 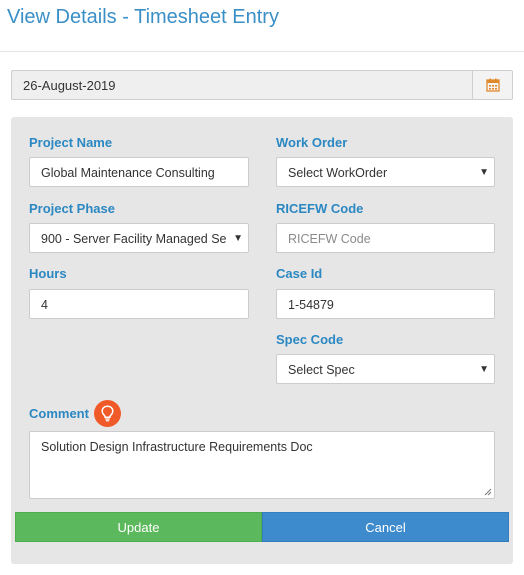 What do you see at coordinates (143, 17) in the screenshot?
I see `page-title: View Details - Timesheet Entry` at bounding box center [143, 17].